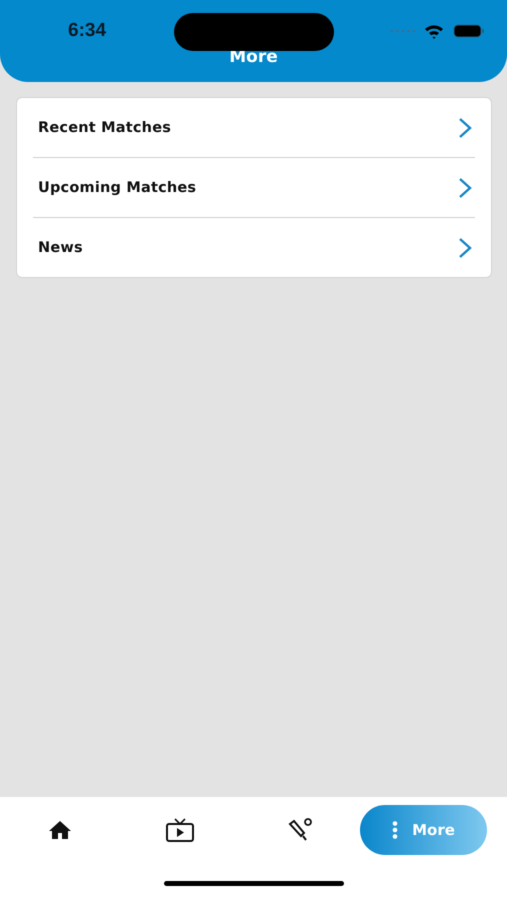 This screenshot has width=507, height=900. I want to click on bat-and-ball-icon, so click(300, 830).